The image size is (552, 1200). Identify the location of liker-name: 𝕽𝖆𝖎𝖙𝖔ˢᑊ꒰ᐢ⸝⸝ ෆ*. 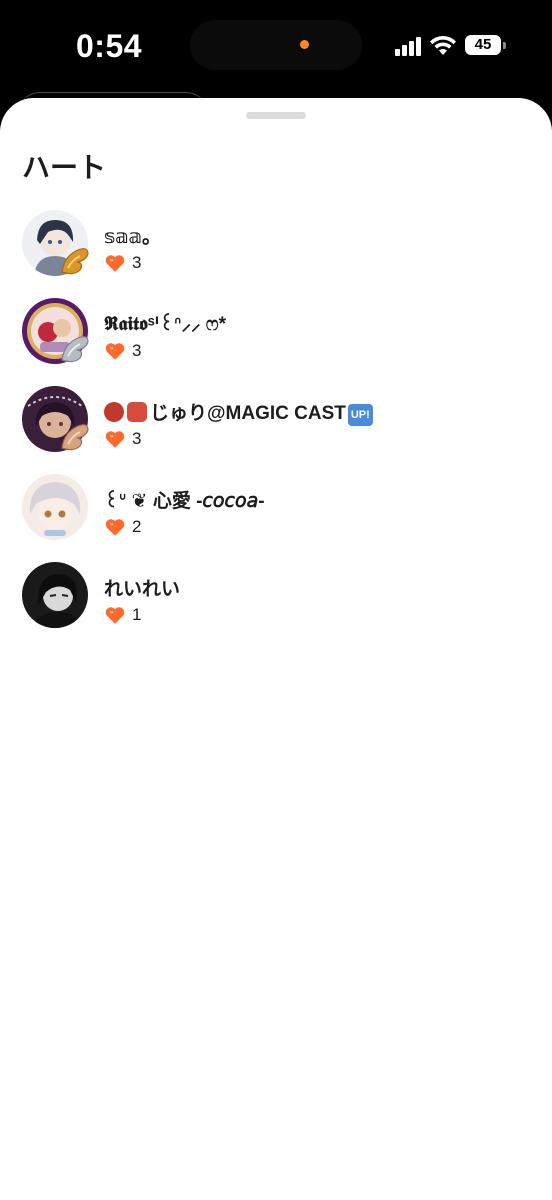
(165, 323).